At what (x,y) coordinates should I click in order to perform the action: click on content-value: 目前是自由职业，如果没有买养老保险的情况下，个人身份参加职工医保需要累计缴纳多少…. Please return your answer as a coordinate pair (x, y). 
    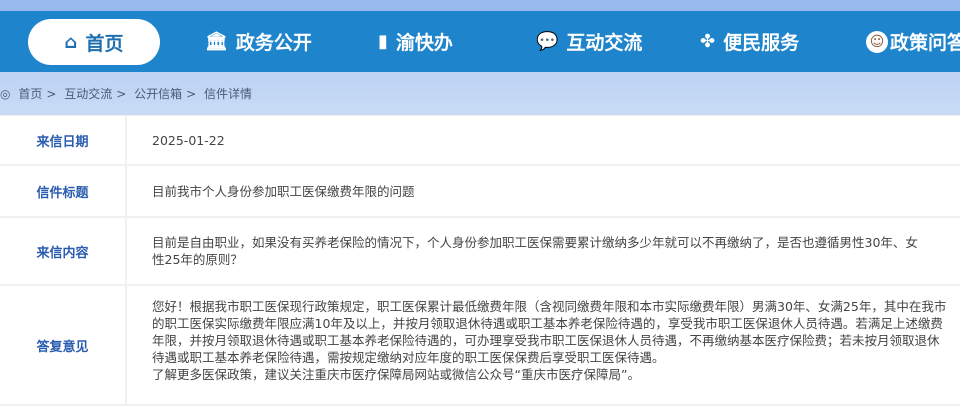
    Looking at the image, I should click on (535, 251).